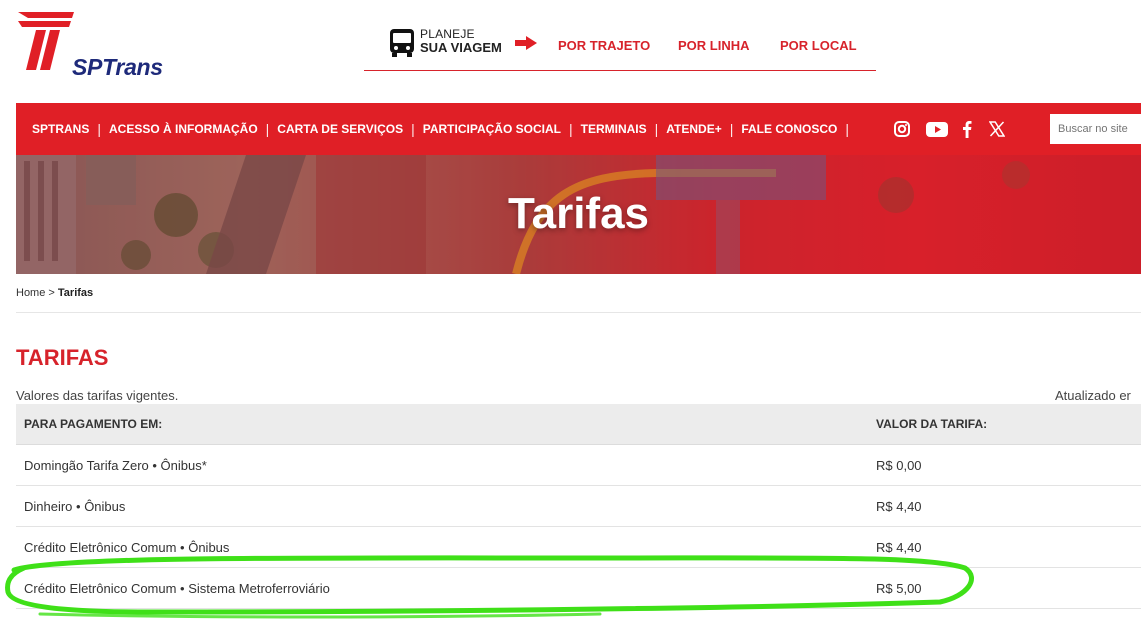 The width and height of the screenshot is (1141, 626). I want to click on nav-item-atende: ATENDE+, so click(693, 129).